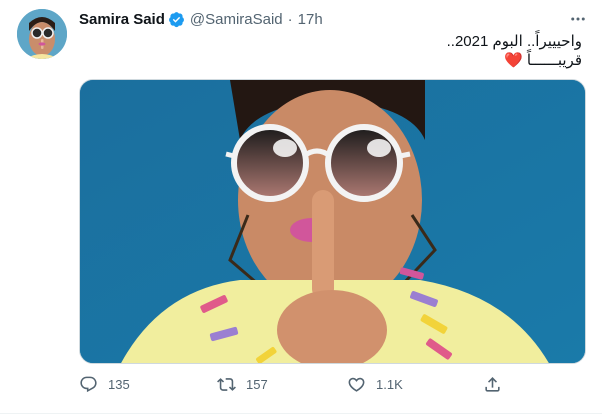  I want to click on share-icon, so click(492, 384).